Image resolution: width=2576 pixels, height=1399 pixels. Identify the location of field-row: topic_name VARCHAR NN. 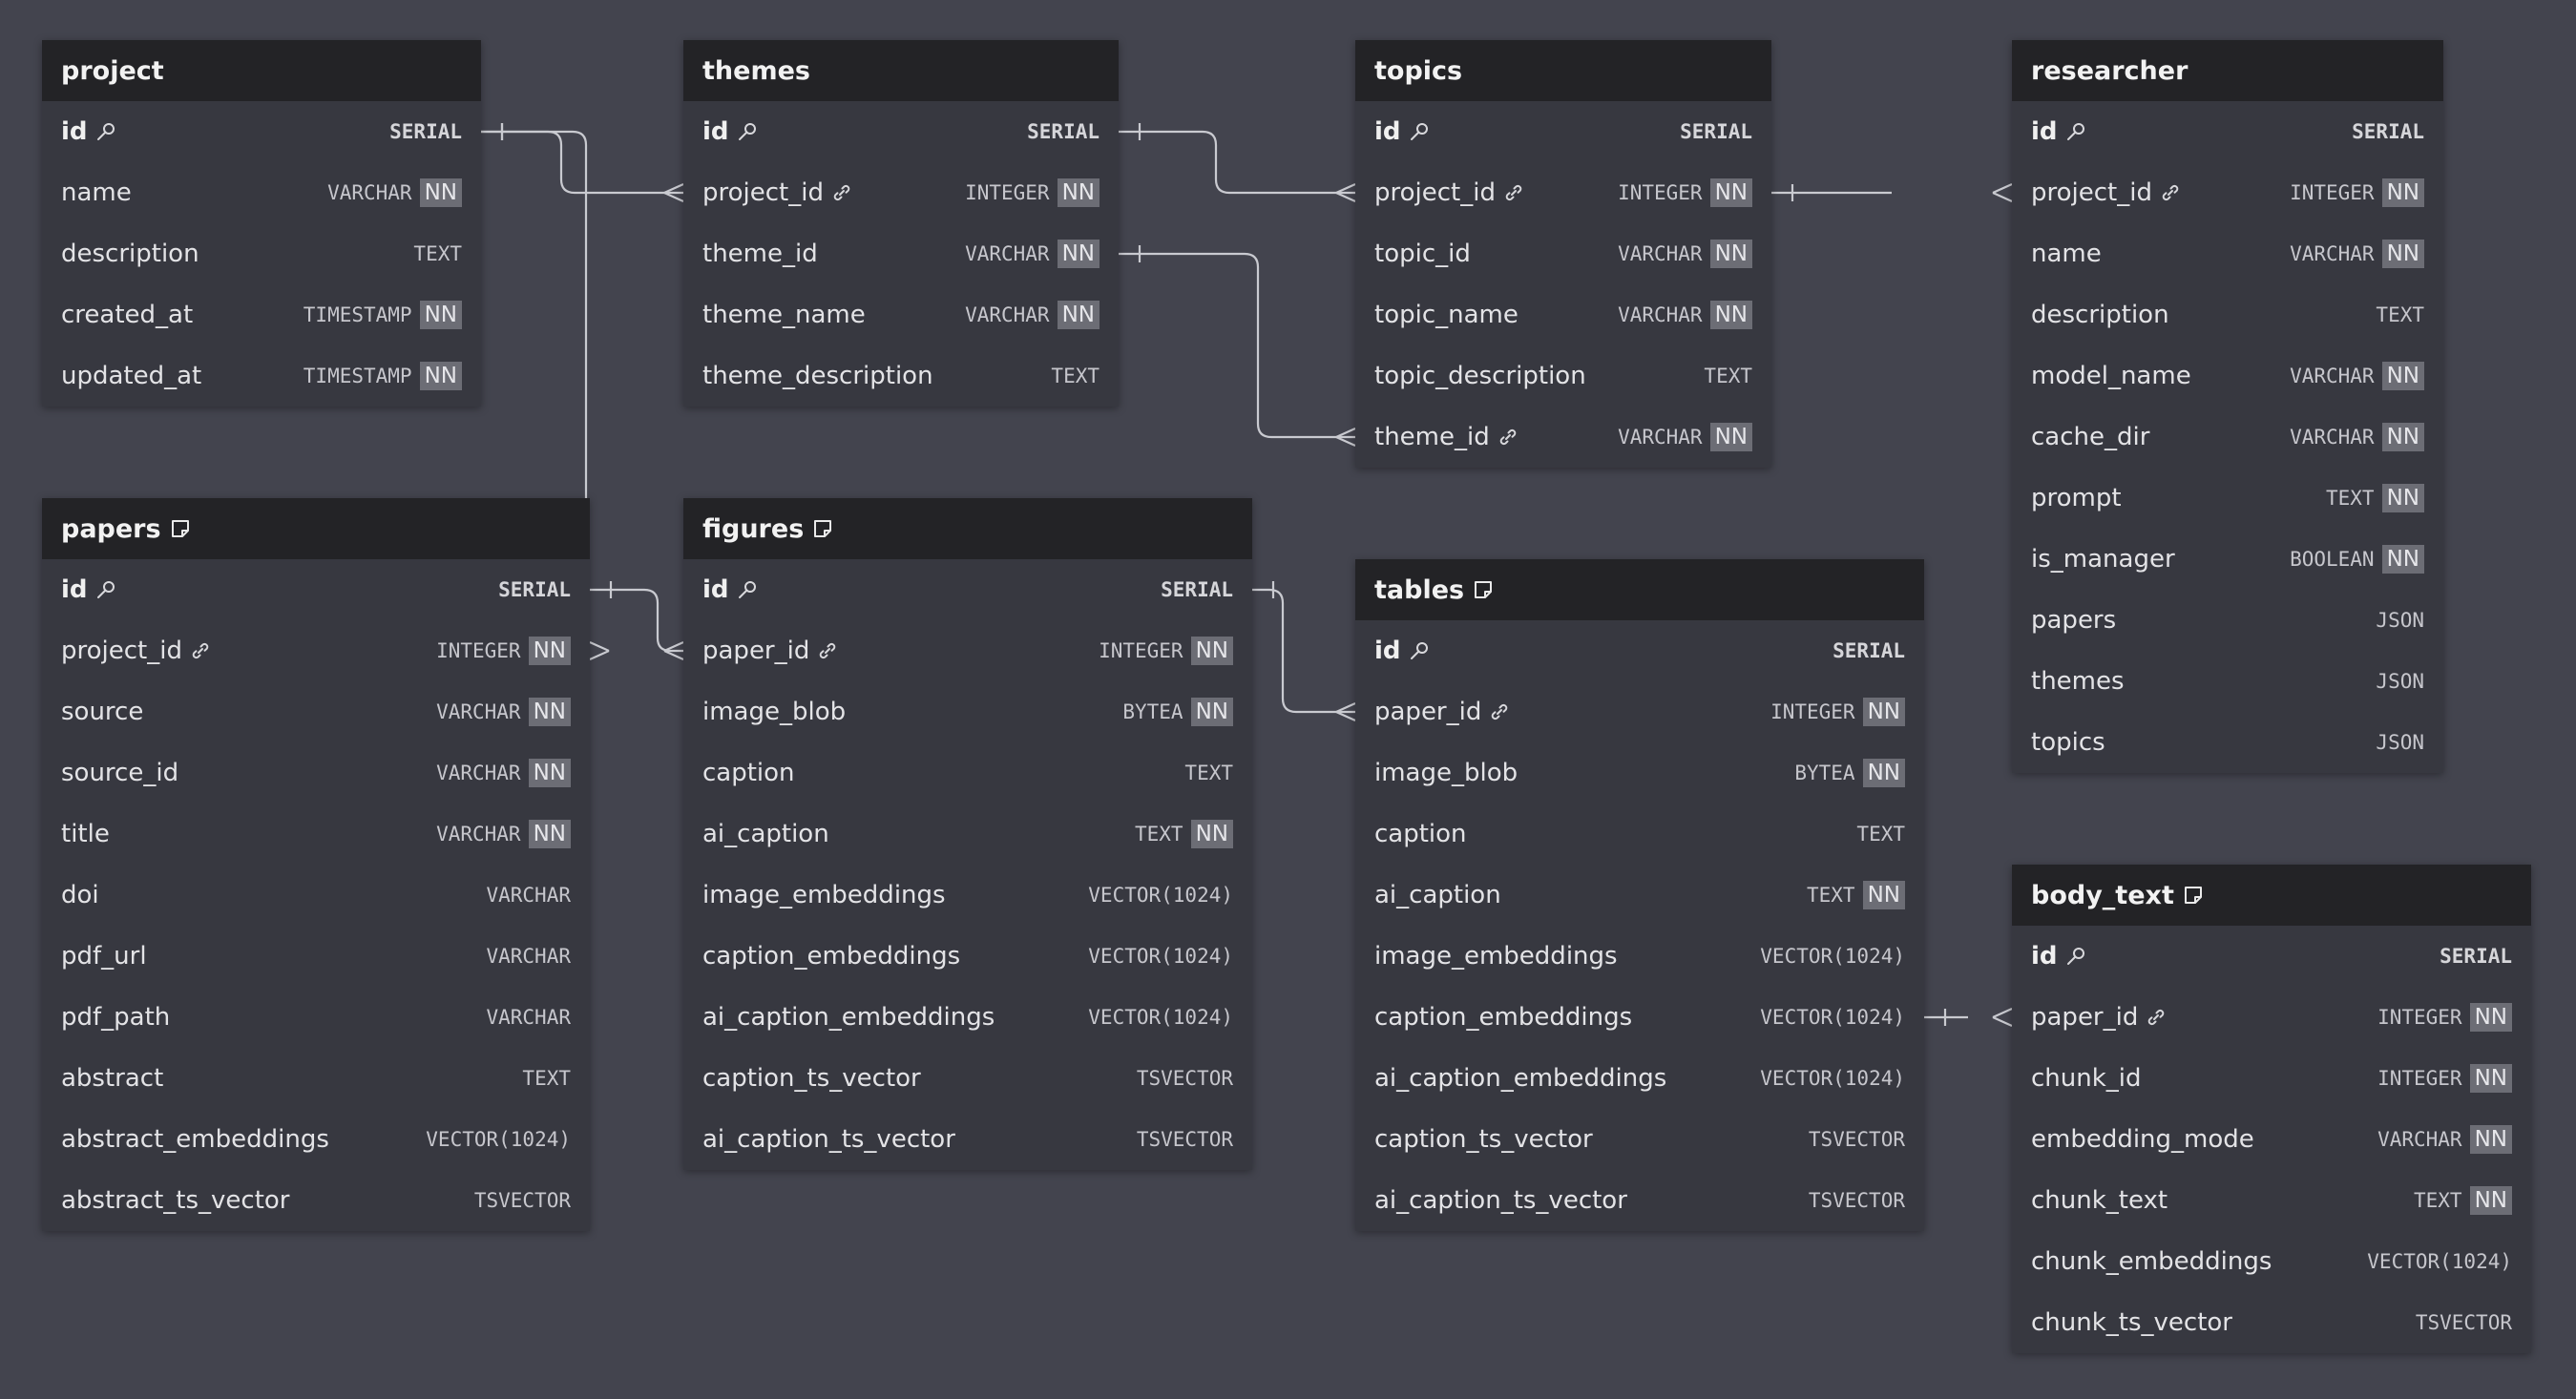
(1563, 314).